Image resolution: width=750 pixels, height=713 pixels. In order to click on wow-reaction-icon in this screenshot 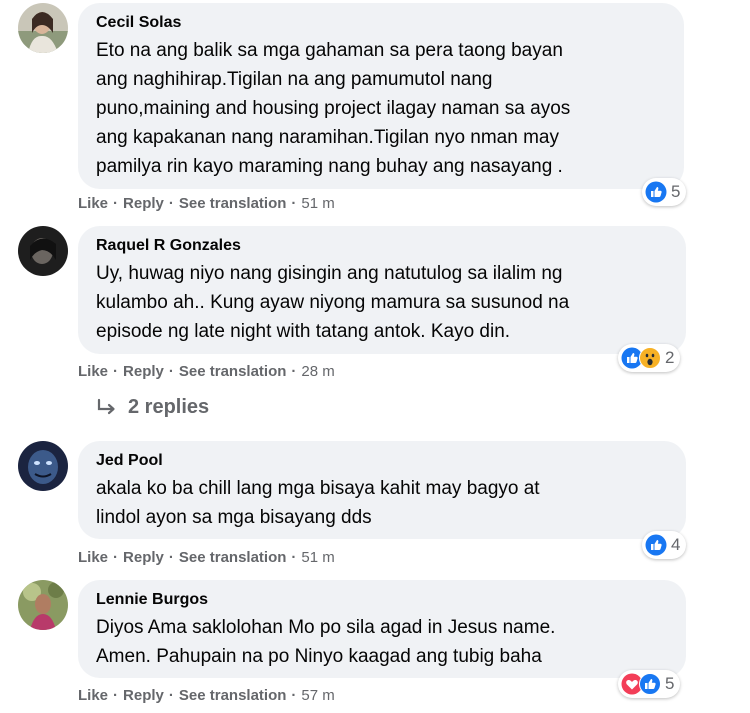, I will do `click(650, 358)`.